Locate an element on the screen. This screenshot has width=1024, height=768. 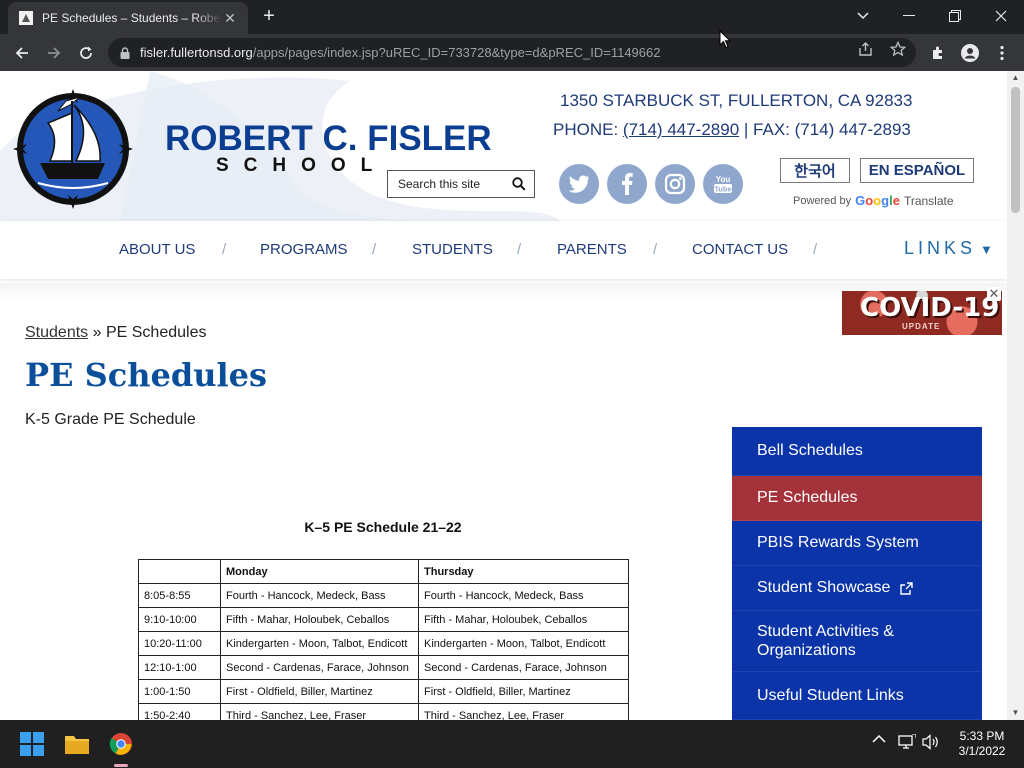
korean-language-button: 한국어 is located at coordinates (815, 170).